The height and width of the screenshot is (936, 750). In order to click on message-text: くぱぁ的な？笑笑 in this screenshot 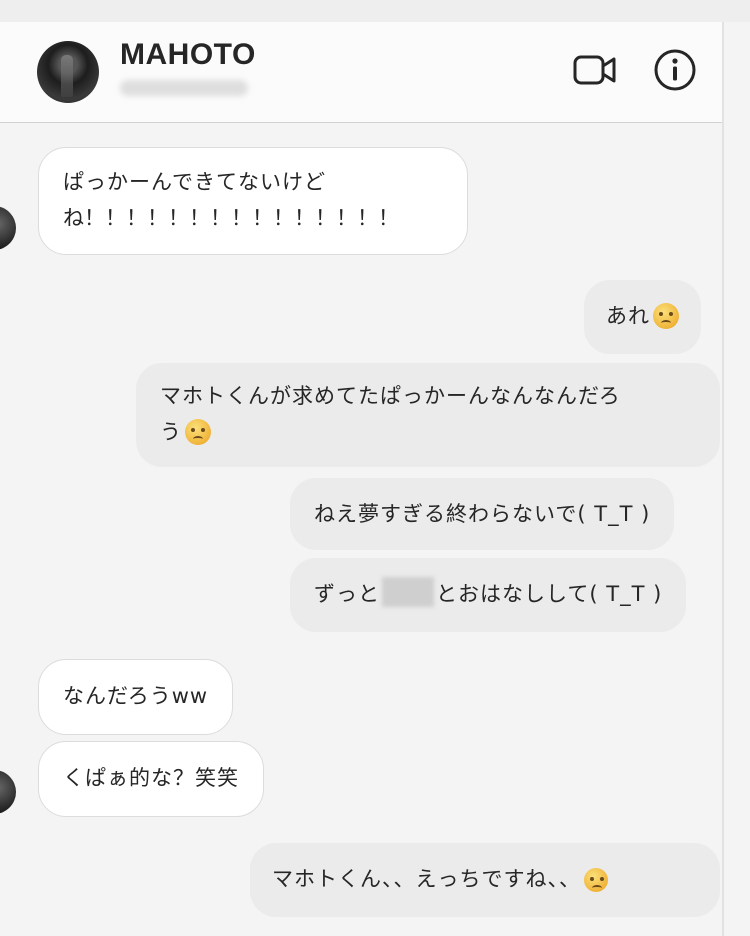, I will do `click(151, 778)`.